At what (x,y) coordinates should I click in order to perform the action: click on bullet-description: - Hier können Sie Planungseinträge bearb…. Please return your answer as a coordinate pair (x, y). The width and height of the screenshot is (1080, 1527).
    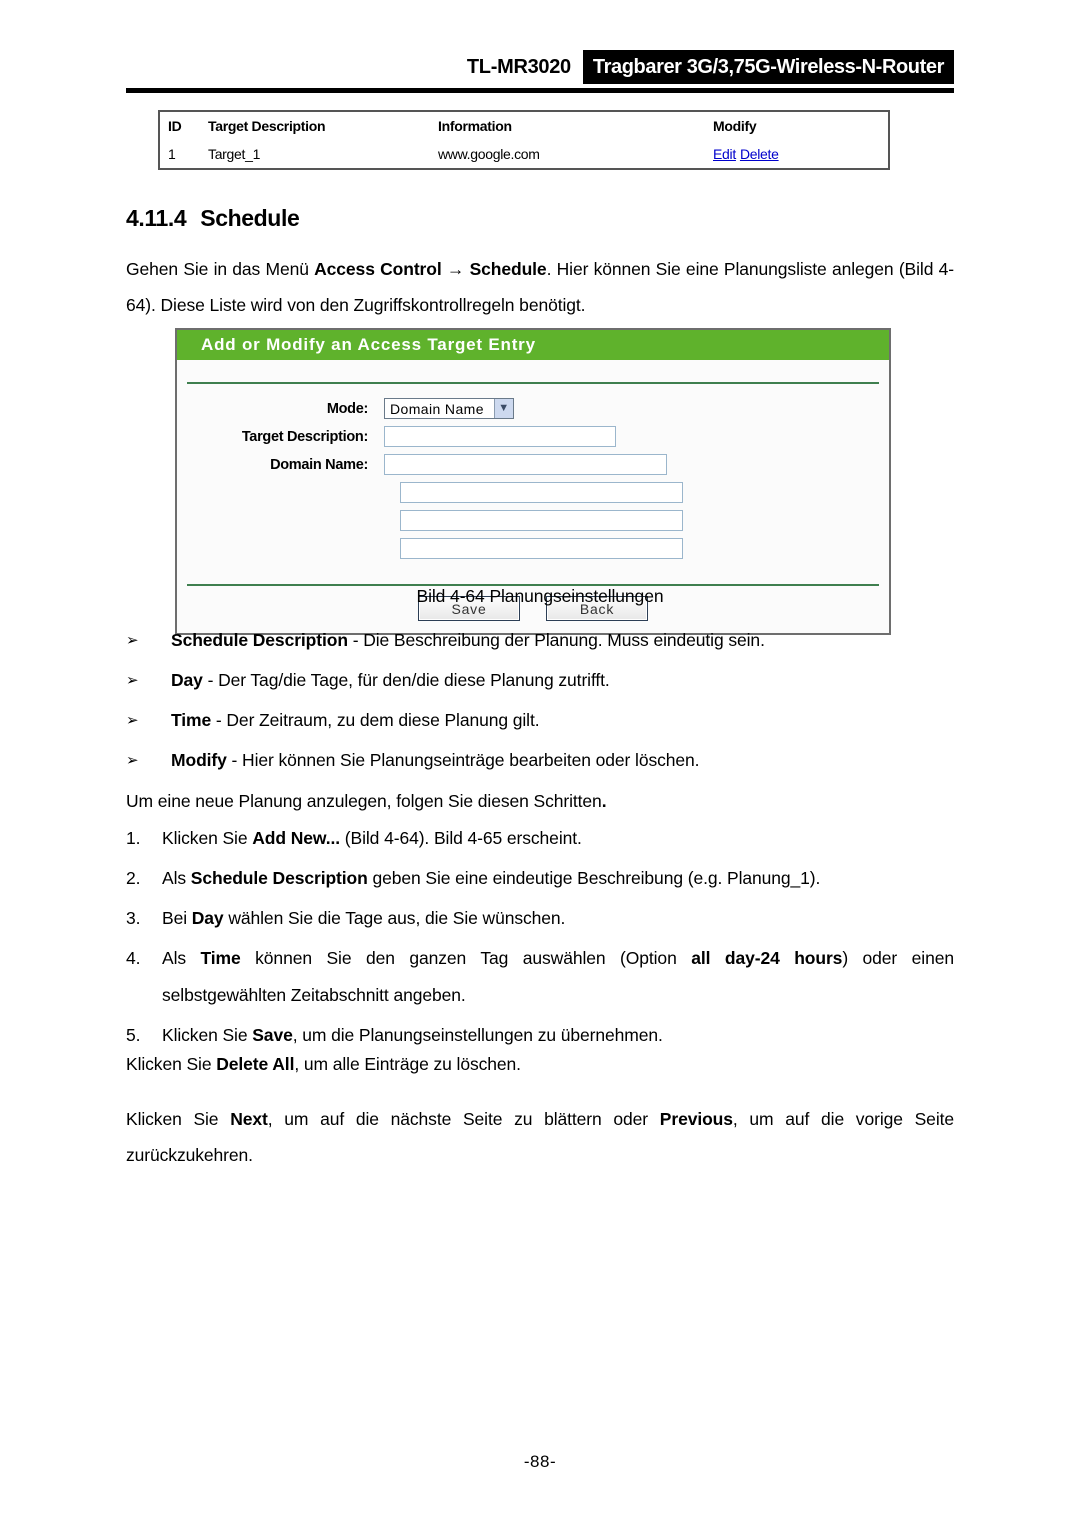
    Looking at the image, I should click on (463, 760).